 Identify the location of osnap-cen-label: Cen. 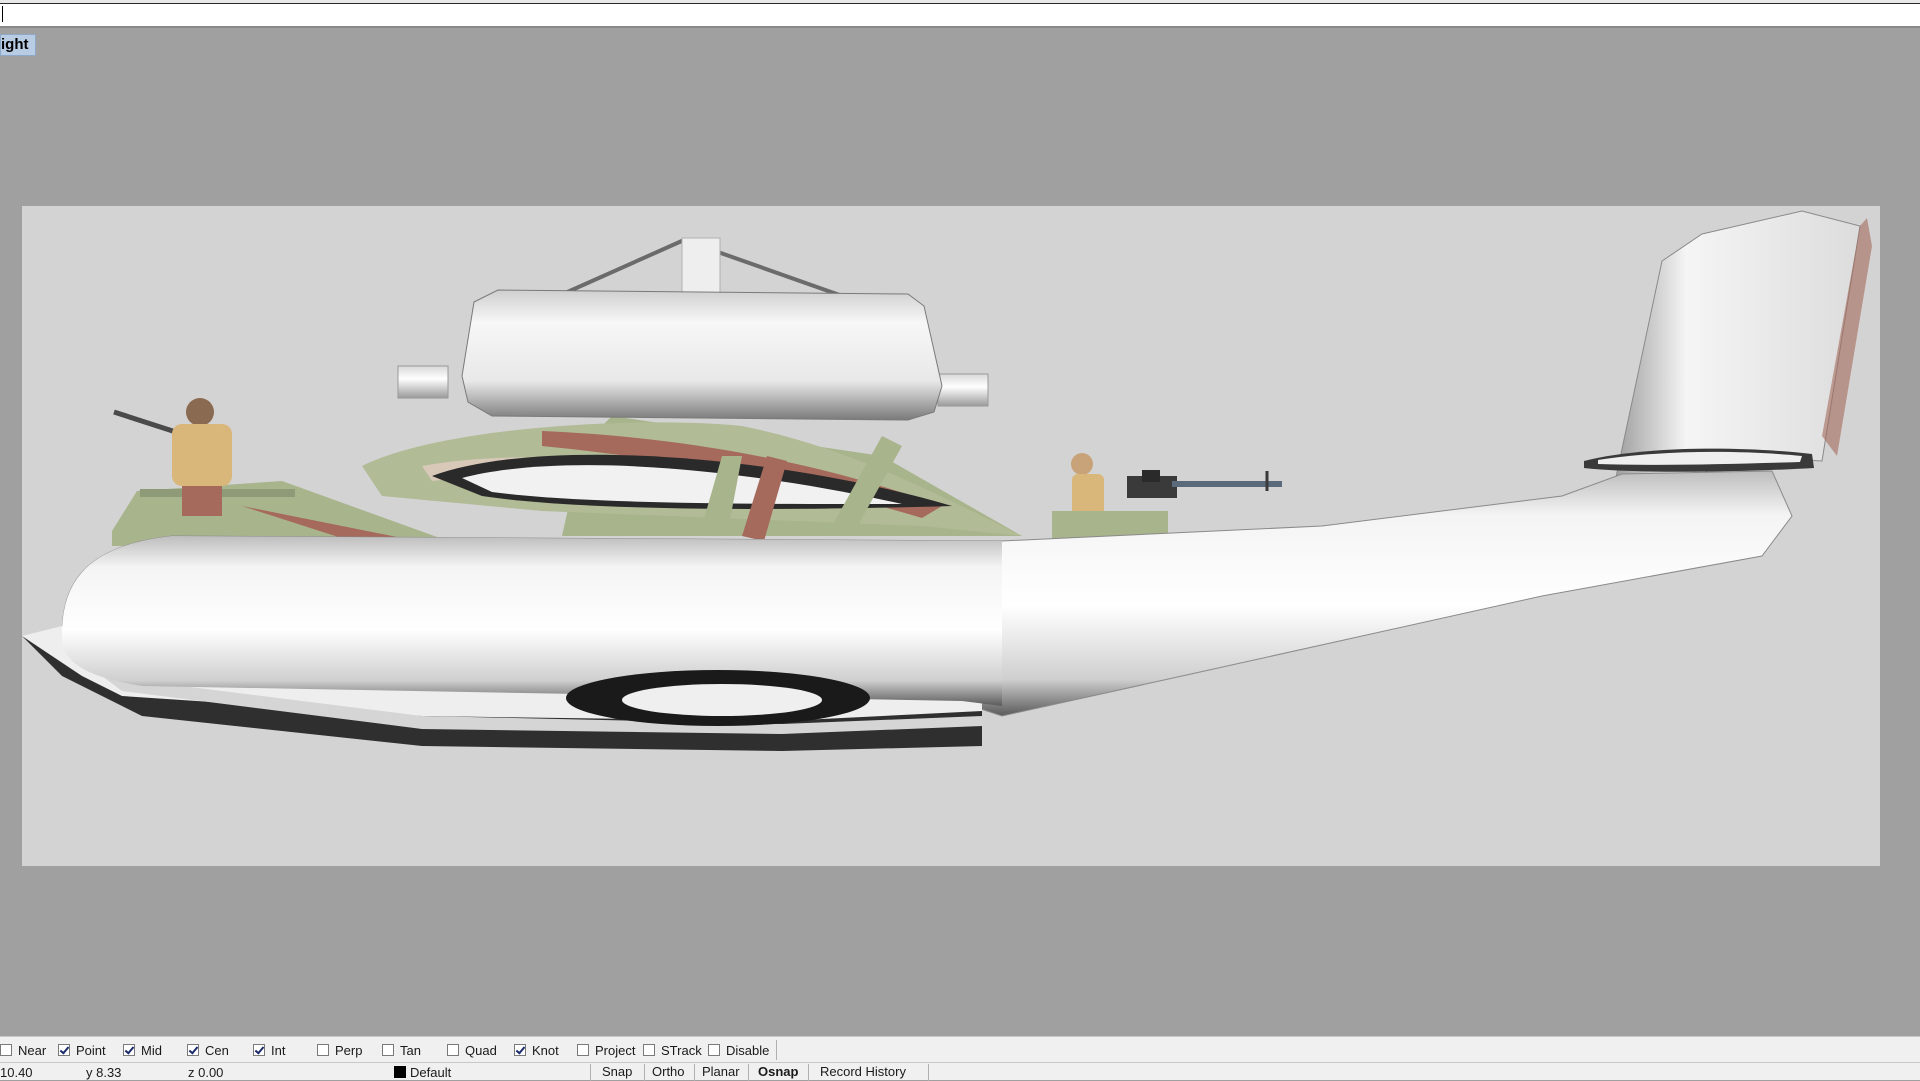
(217, 1050).